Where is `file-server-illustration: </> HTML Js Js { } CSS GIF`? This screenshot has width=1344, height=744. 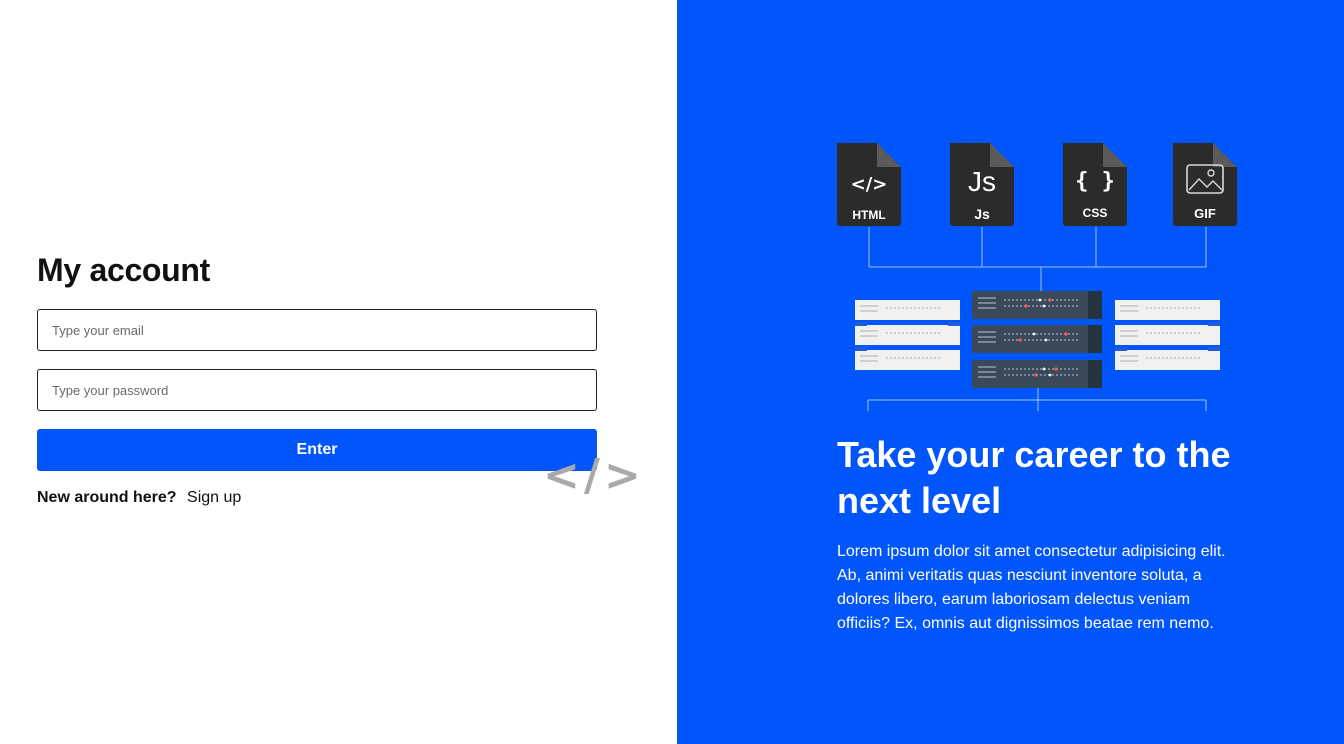 file-server-illustration: </> HTML Js Js { } CSS GIF is located at coordinates (1037, 277).